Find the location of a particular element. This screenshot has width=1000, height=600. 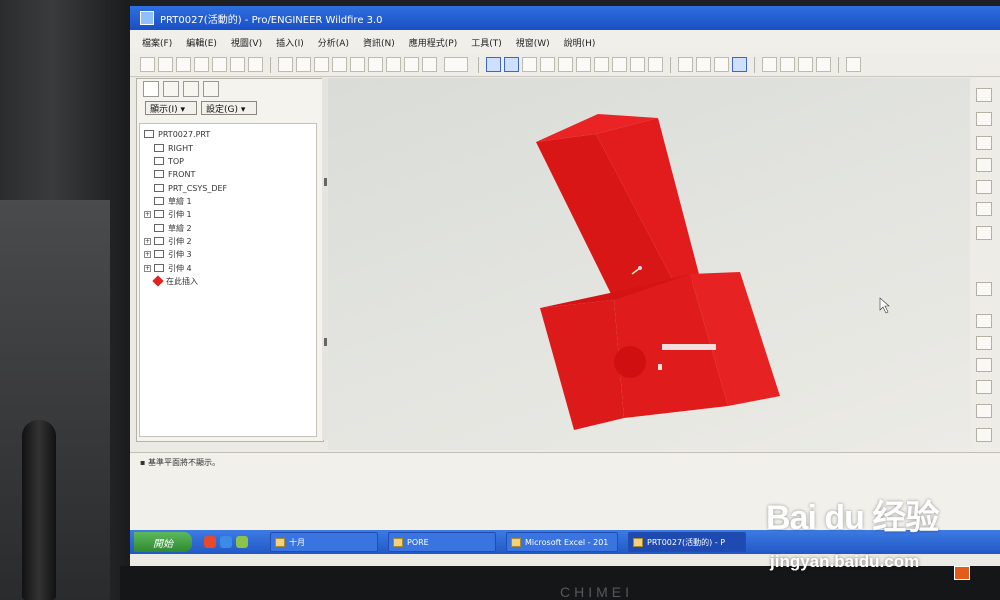

tree-item-insert-here: 在此插入 is located at coordinates (175, 281).